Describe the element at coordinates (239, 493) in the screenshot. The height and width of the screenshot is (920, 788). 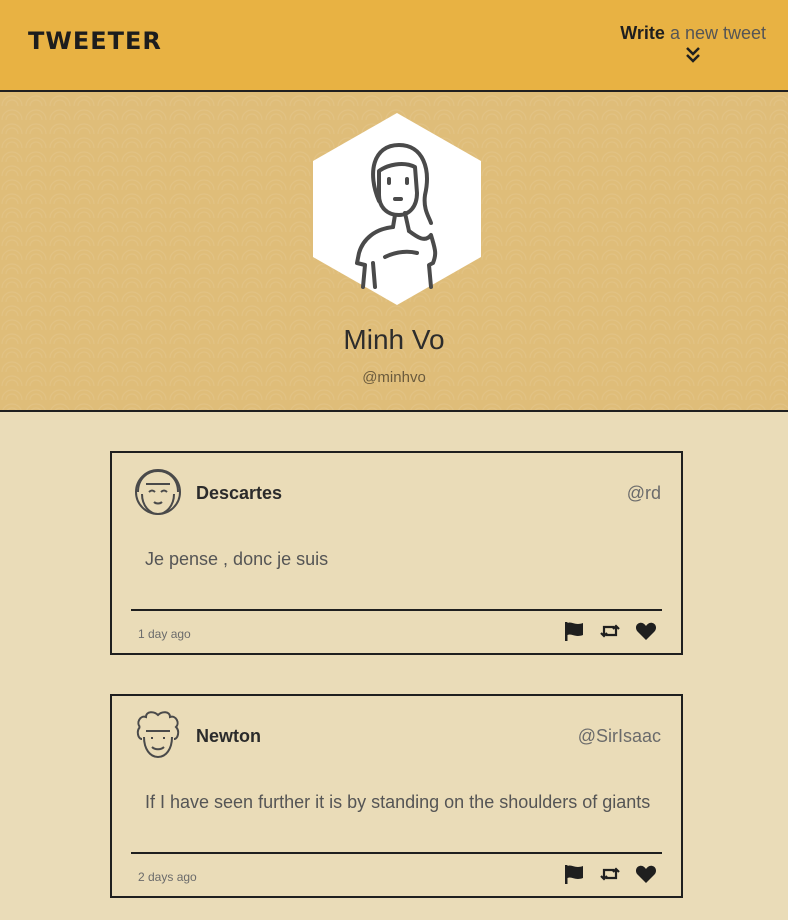
I see `tweet-author-name: Descartes` at that location.